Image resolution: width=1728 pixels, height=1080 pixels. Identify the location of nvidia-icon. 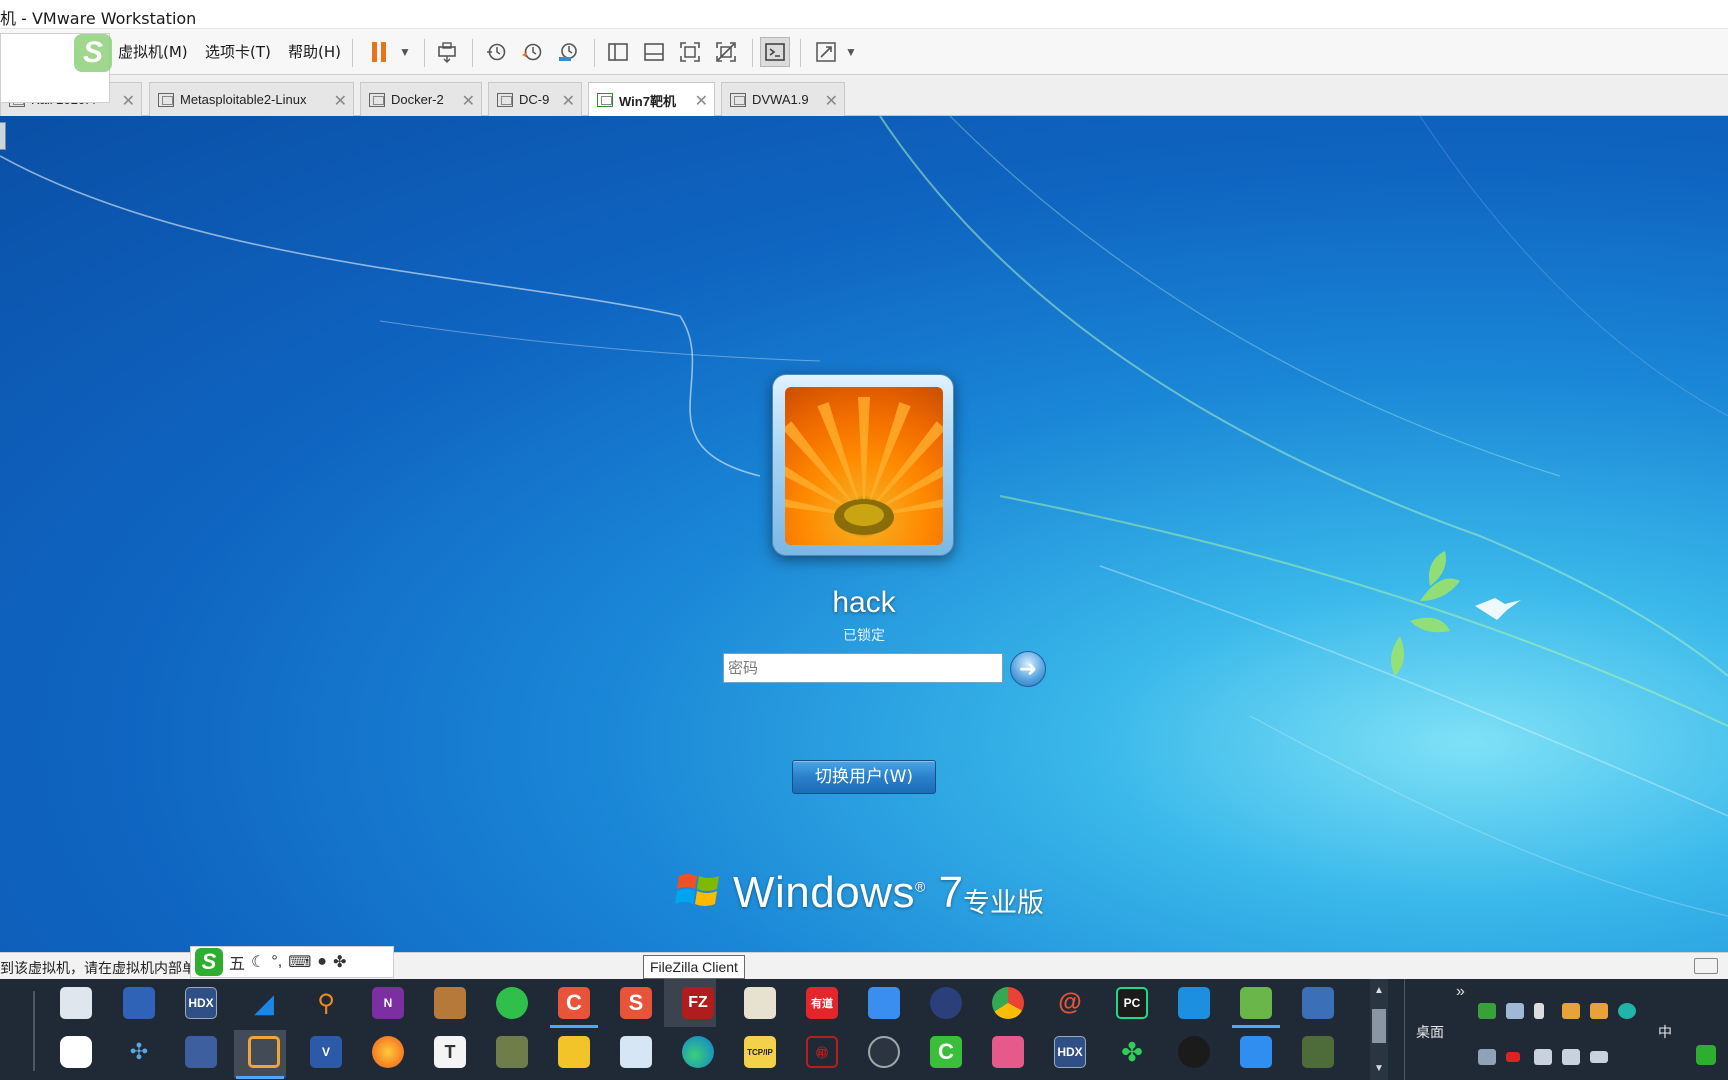
(1487, 1011).